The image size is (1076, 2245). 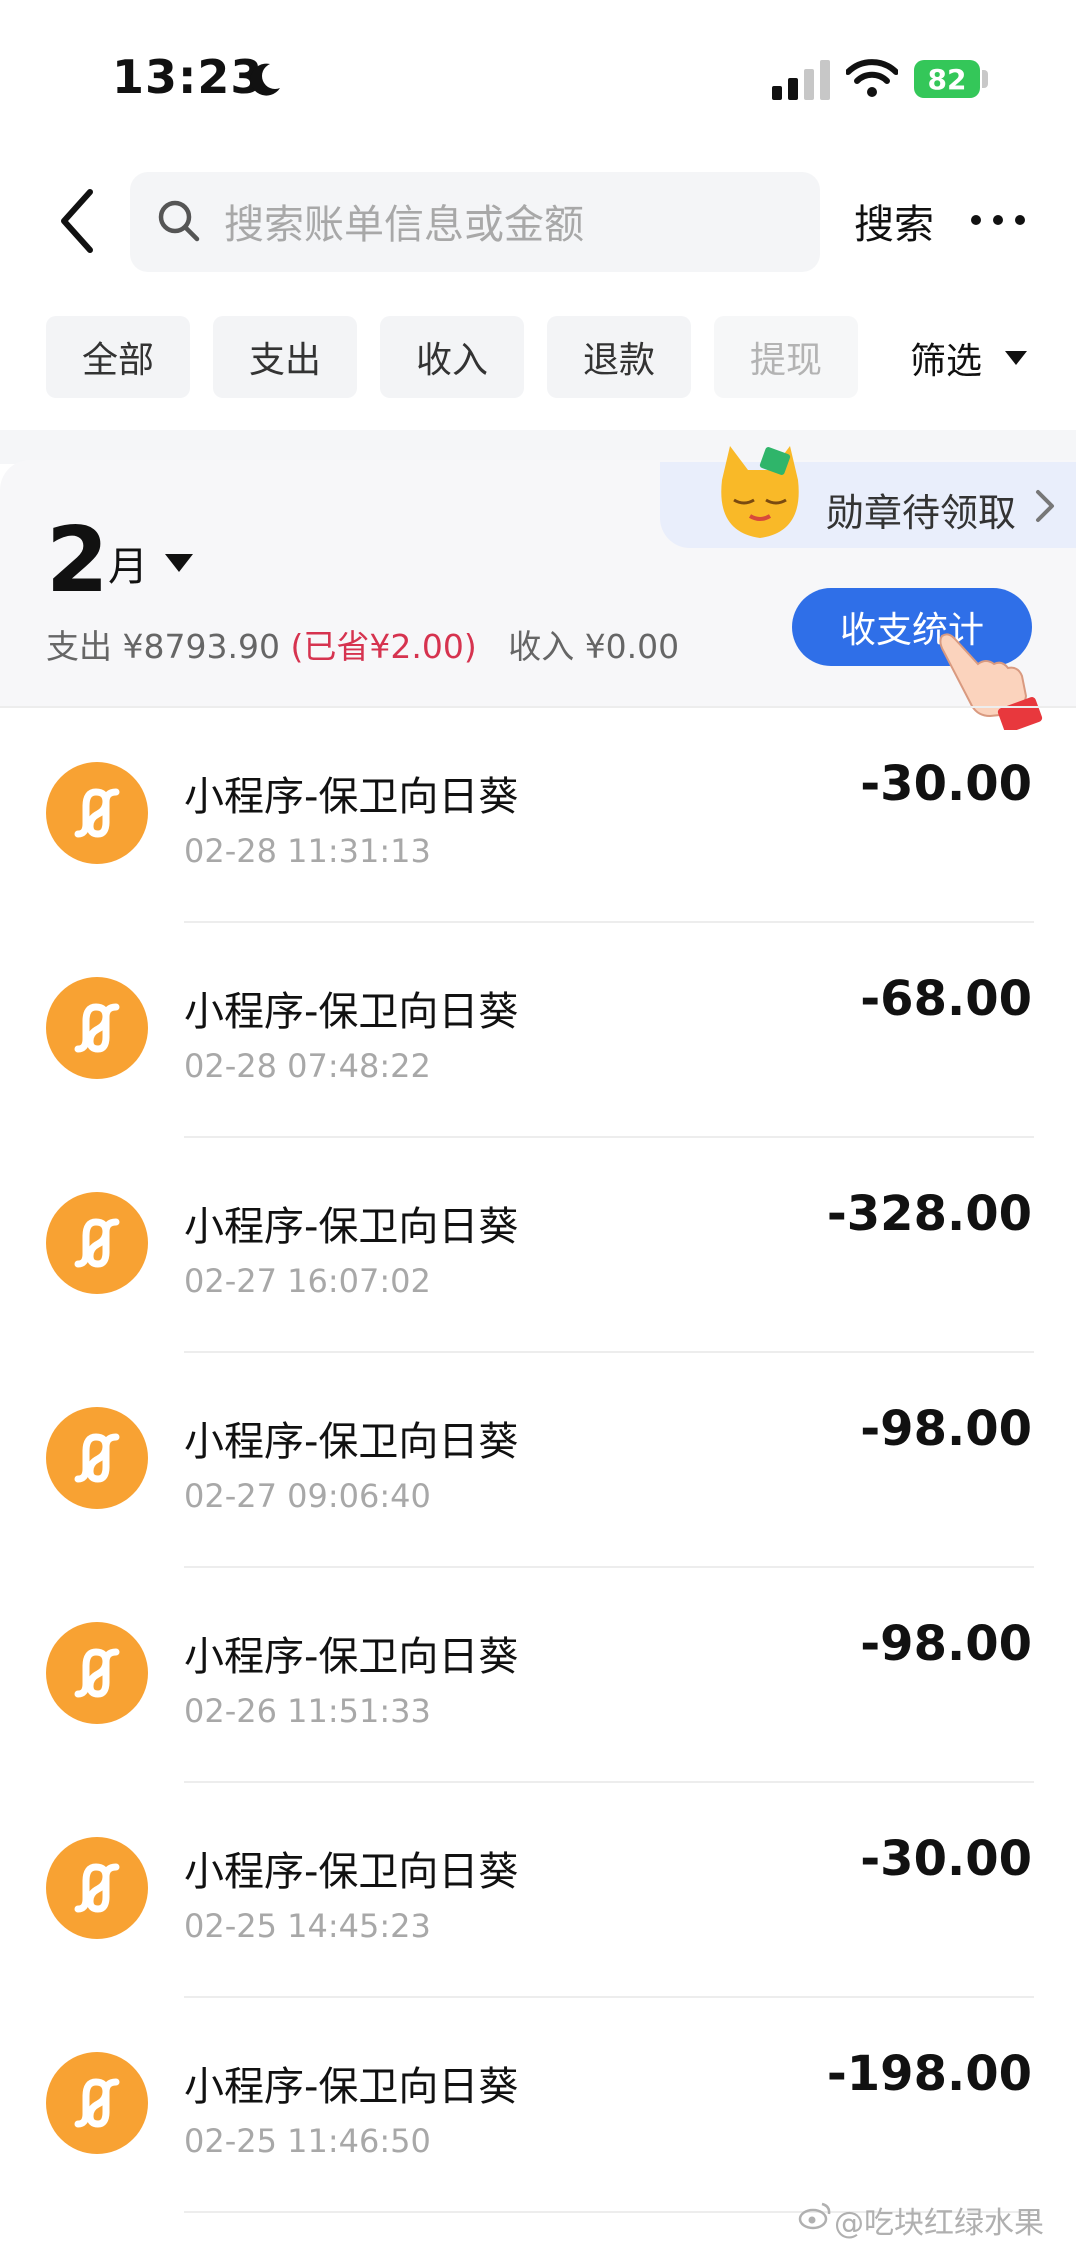 What do you see at coordinates (632, 646) in the screenshot?
I see `income-value: ¥0.00` at bounding box center [632, 646].